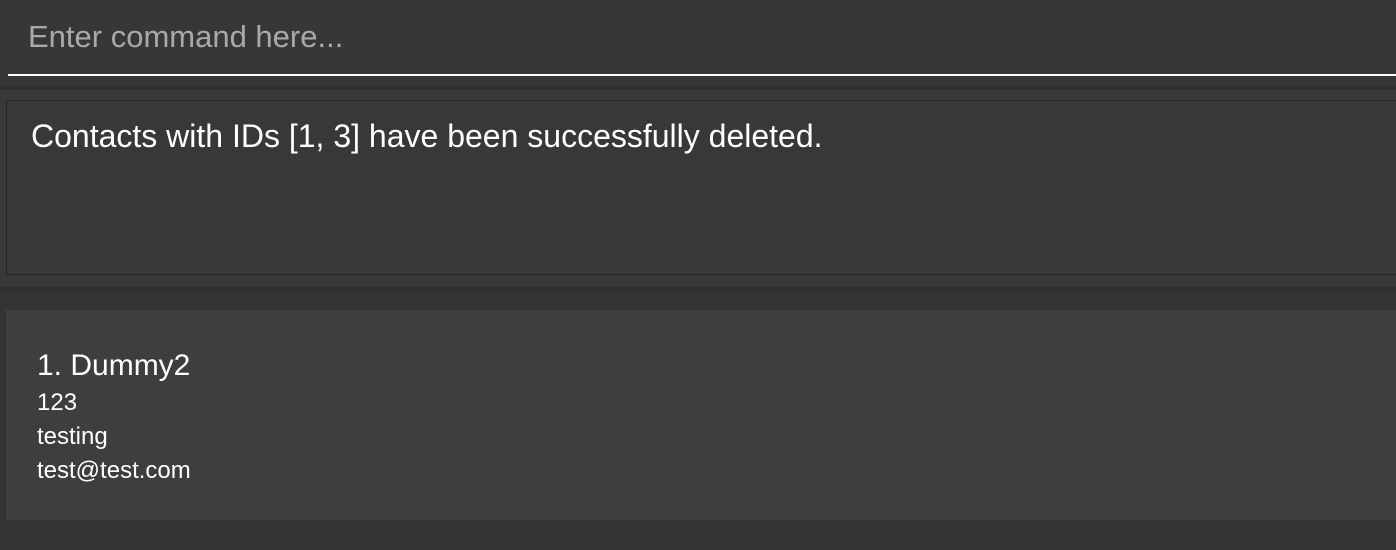 The width and height of the screenshot is (1396, 550). What do you see at coordinates (702, 41) in the screenshot?
I see `command-input` at bounding box center [702, 41].